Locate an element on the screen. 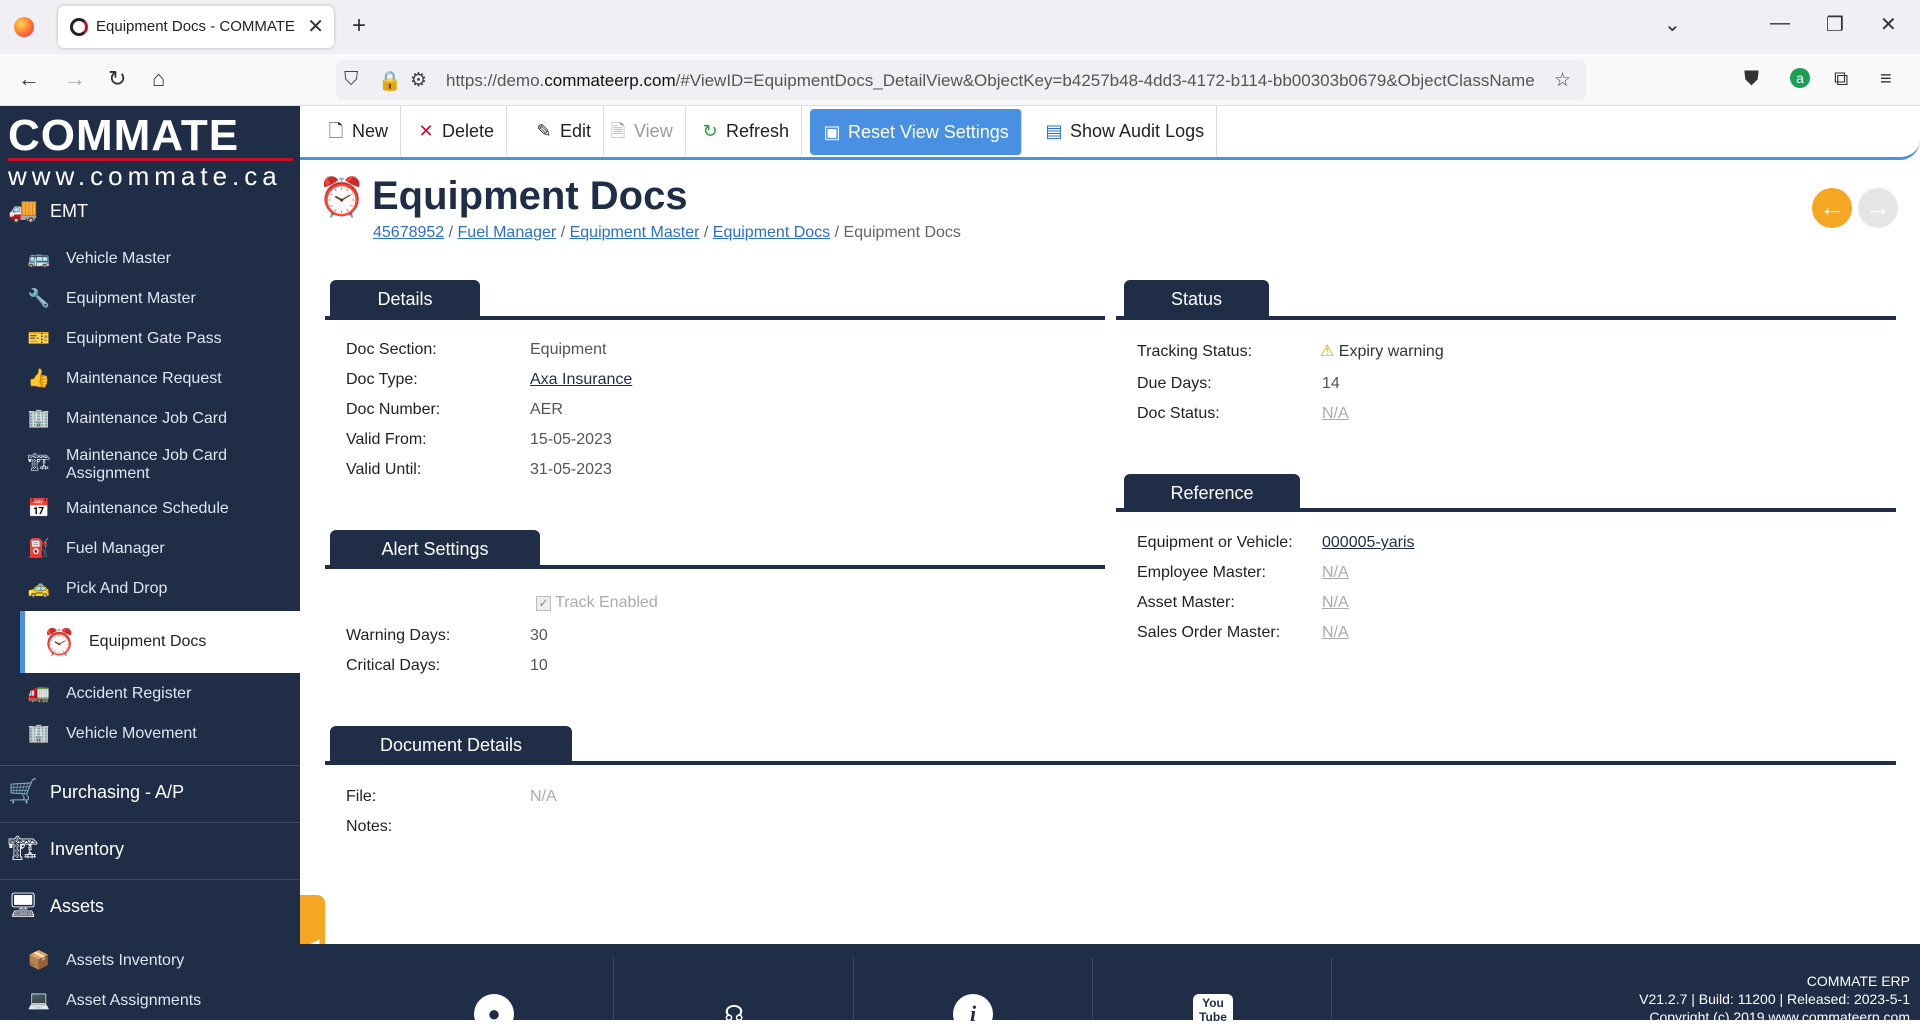  warning-days-value: 30 is located at coordinates (539, 635).